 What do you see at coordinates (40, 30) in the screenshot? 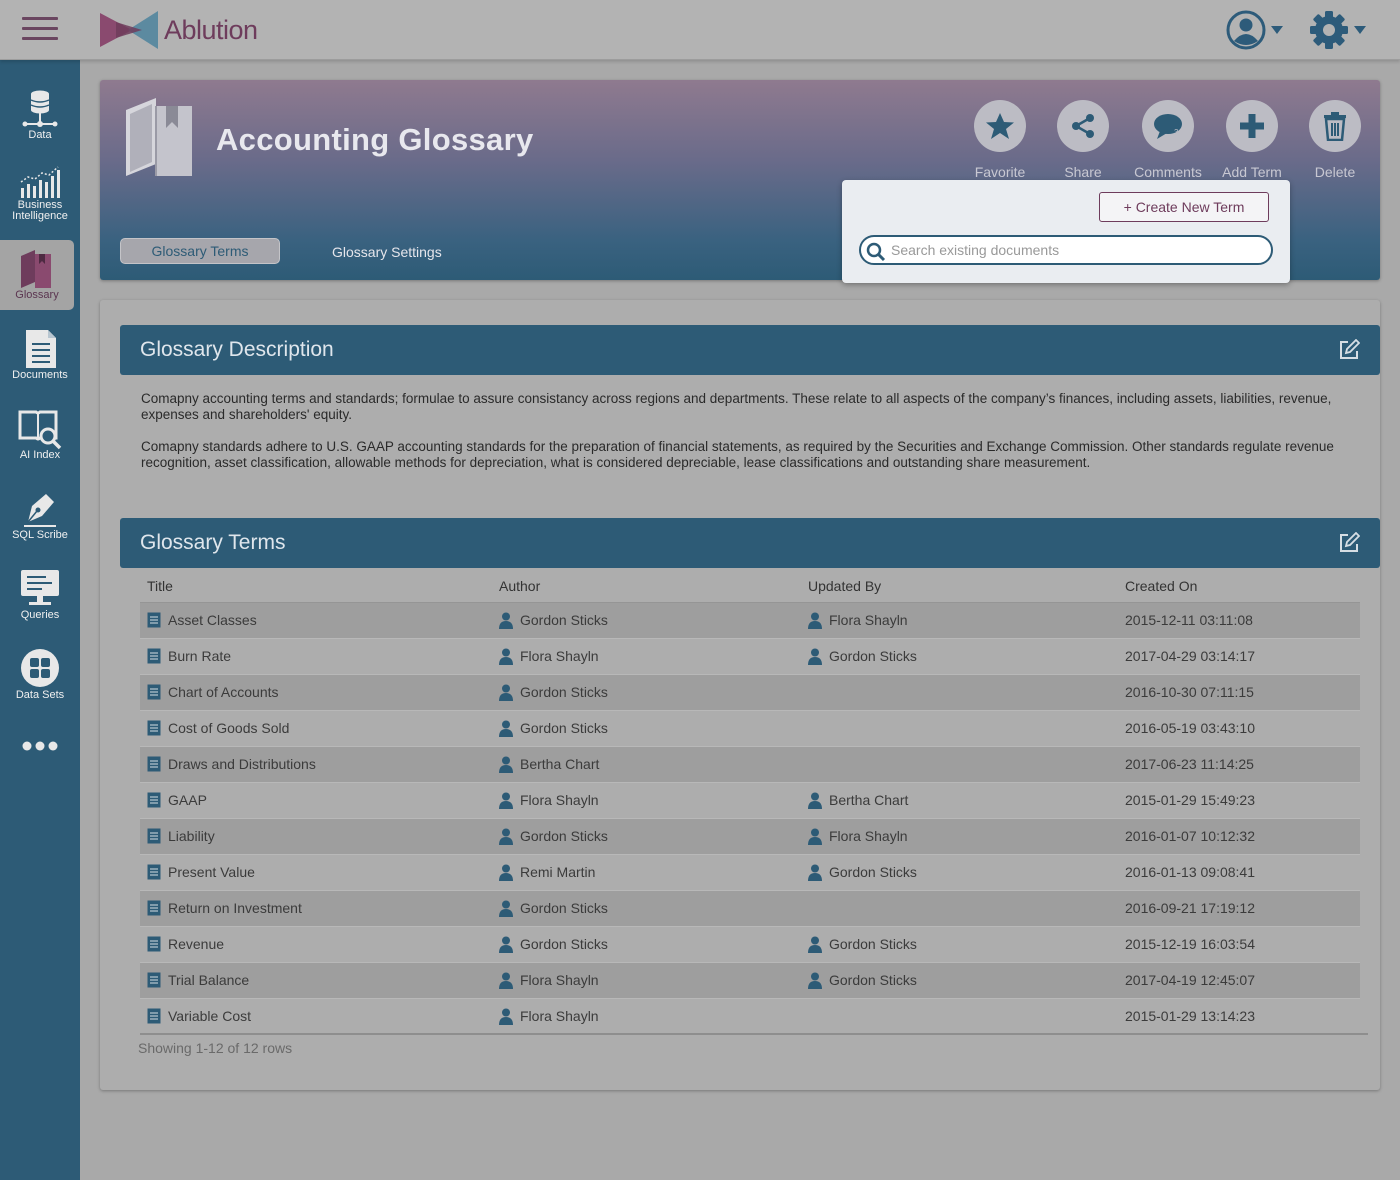
I see `hamburger-icon` at bounding box center [40, 30].